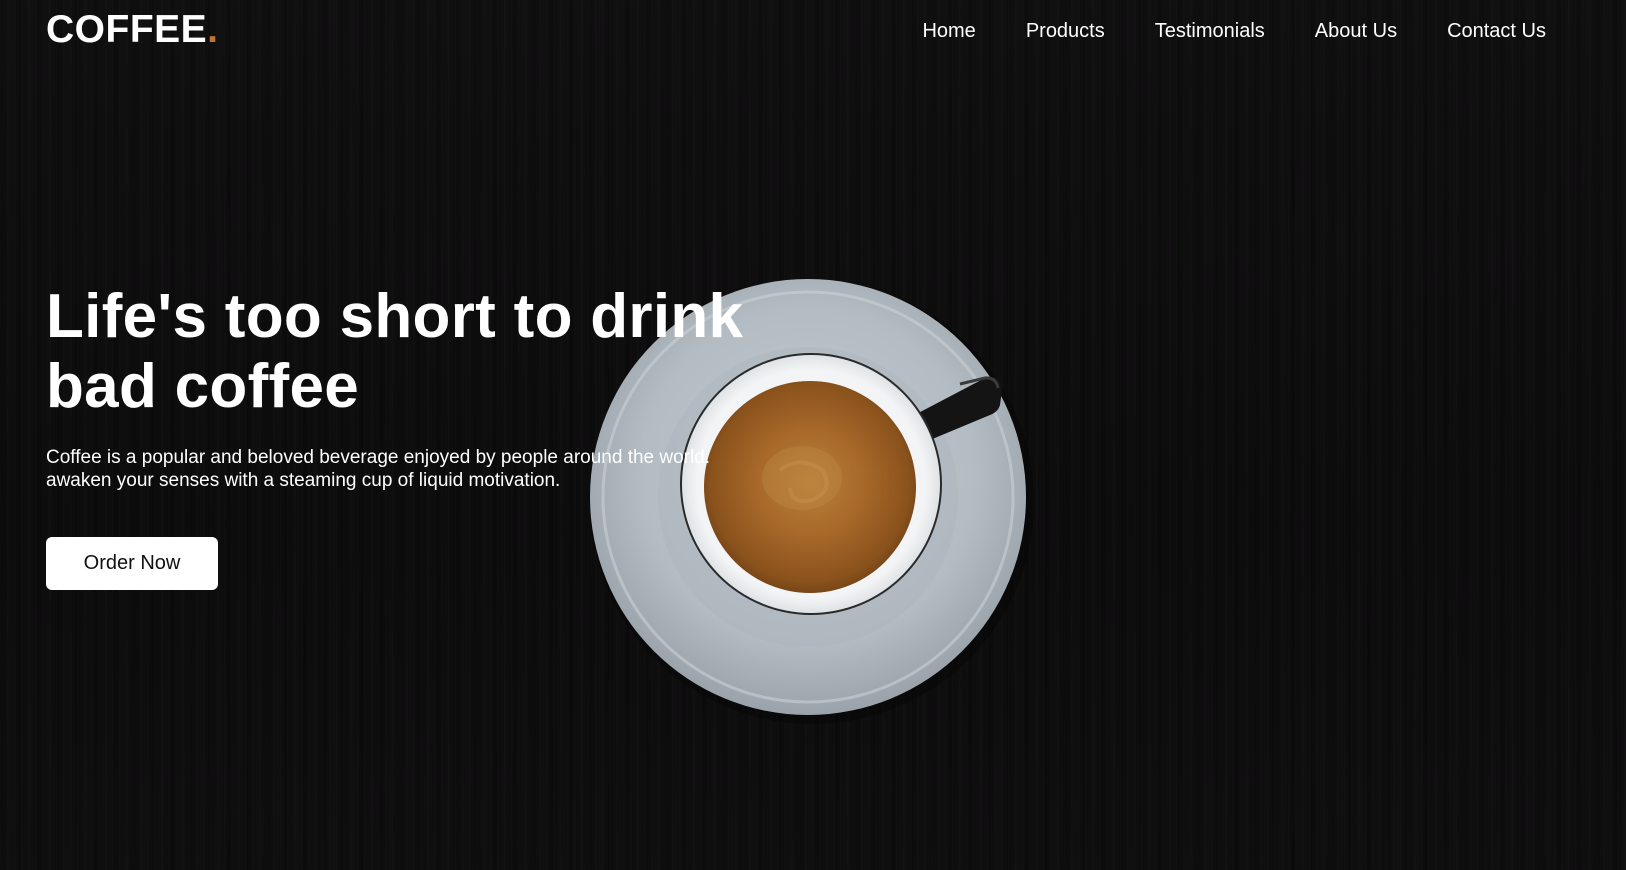  What do you see at coordinates (948, 31) in the screenshot?
I see `nav-link-home: Home` at bounding box center [948, 31].